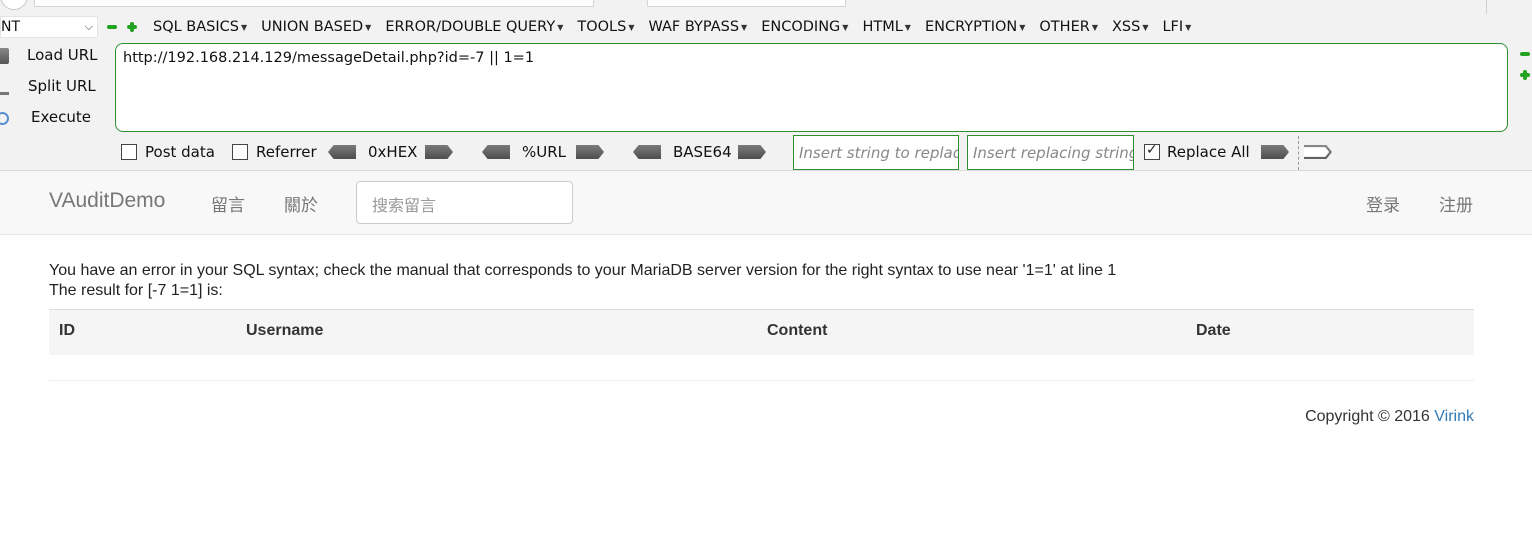 Image resolution: width=1532 pixels, height=548 pixels. What do you see at coordinates (971, 27) in the screenshot?
I see `menu-label: ENCRYPTION` at bounding box center [971, 27].